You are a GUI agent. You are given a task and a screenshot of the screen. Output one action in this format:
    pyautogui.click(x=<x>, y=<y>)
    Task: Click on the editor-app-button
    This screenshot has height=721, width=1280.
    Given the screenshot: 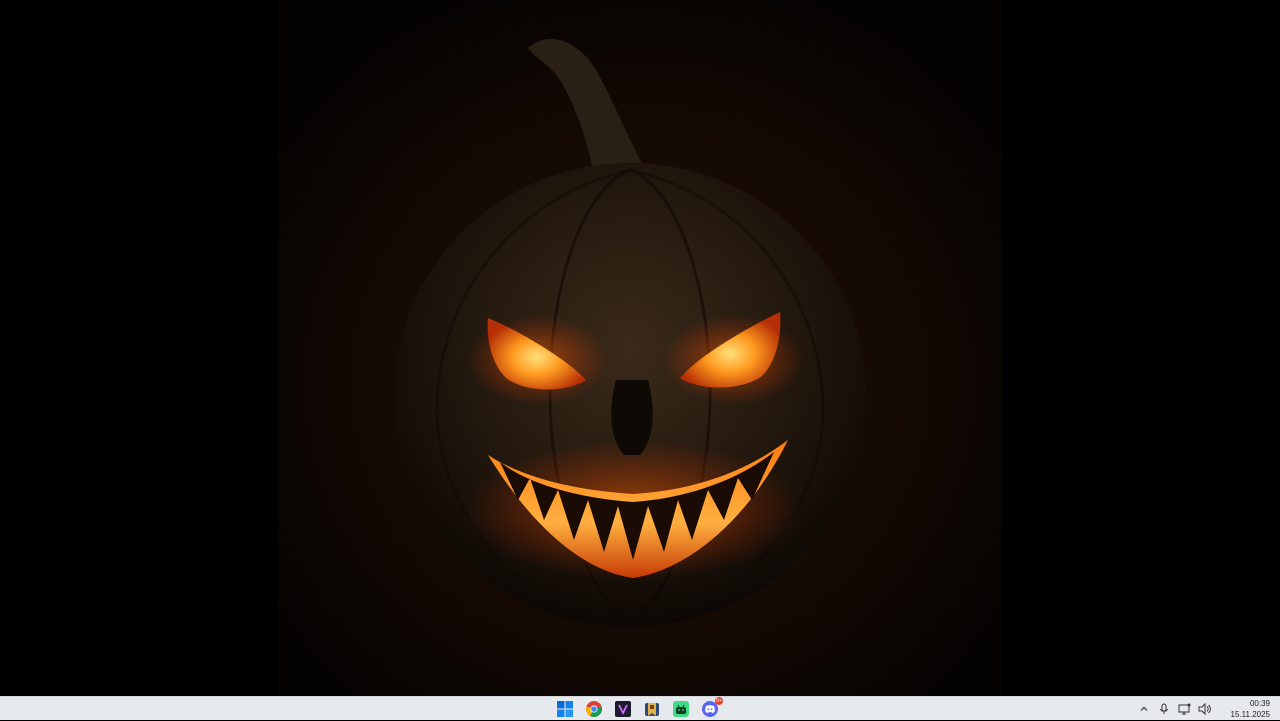 What is the action you would take?
    pyautogui.click(x=623, y=709)
    